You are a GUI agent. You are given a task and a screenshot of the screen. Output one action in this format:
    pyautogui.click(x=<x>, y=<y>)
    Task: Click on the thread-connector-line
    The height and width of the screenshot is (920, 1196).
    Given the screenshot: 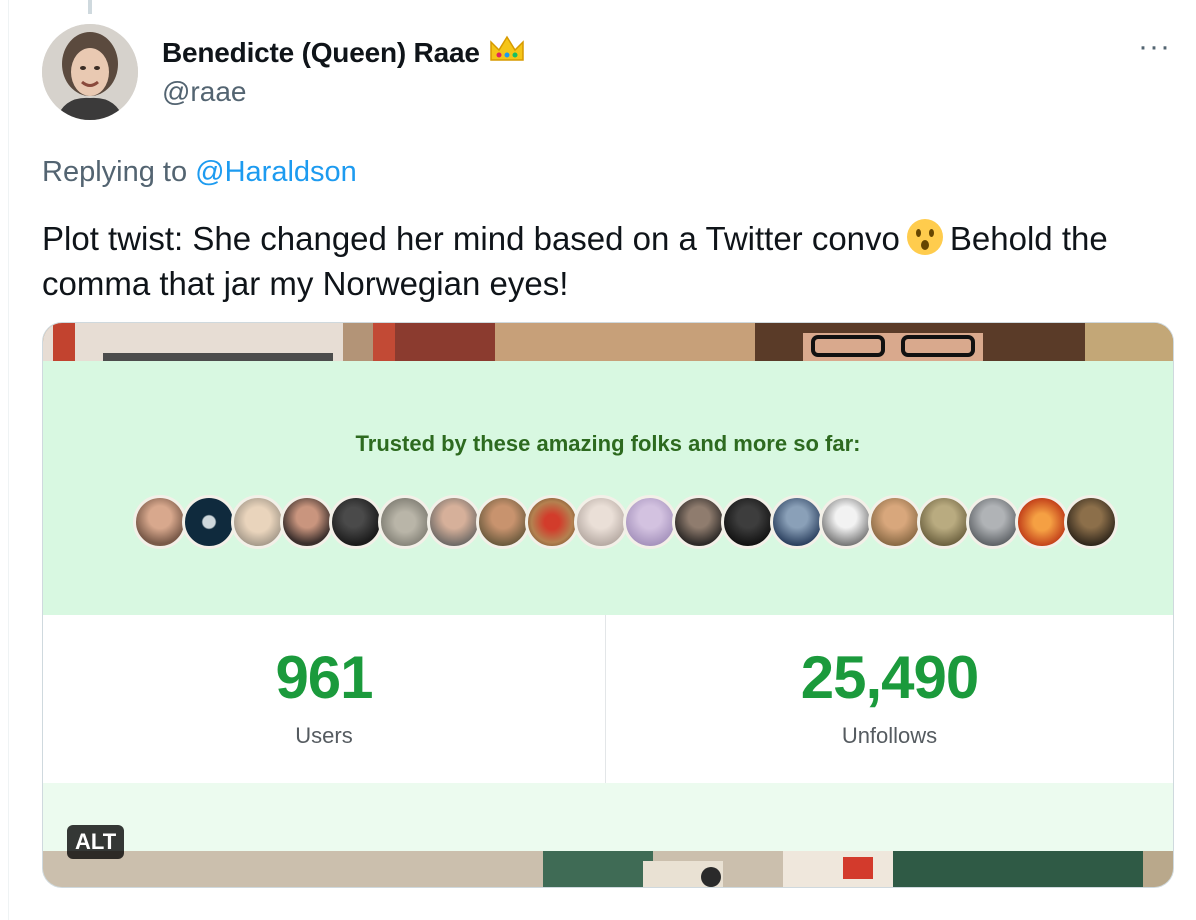 What is the action you would take?
    pyautogui.click(x=90, y=7)
    